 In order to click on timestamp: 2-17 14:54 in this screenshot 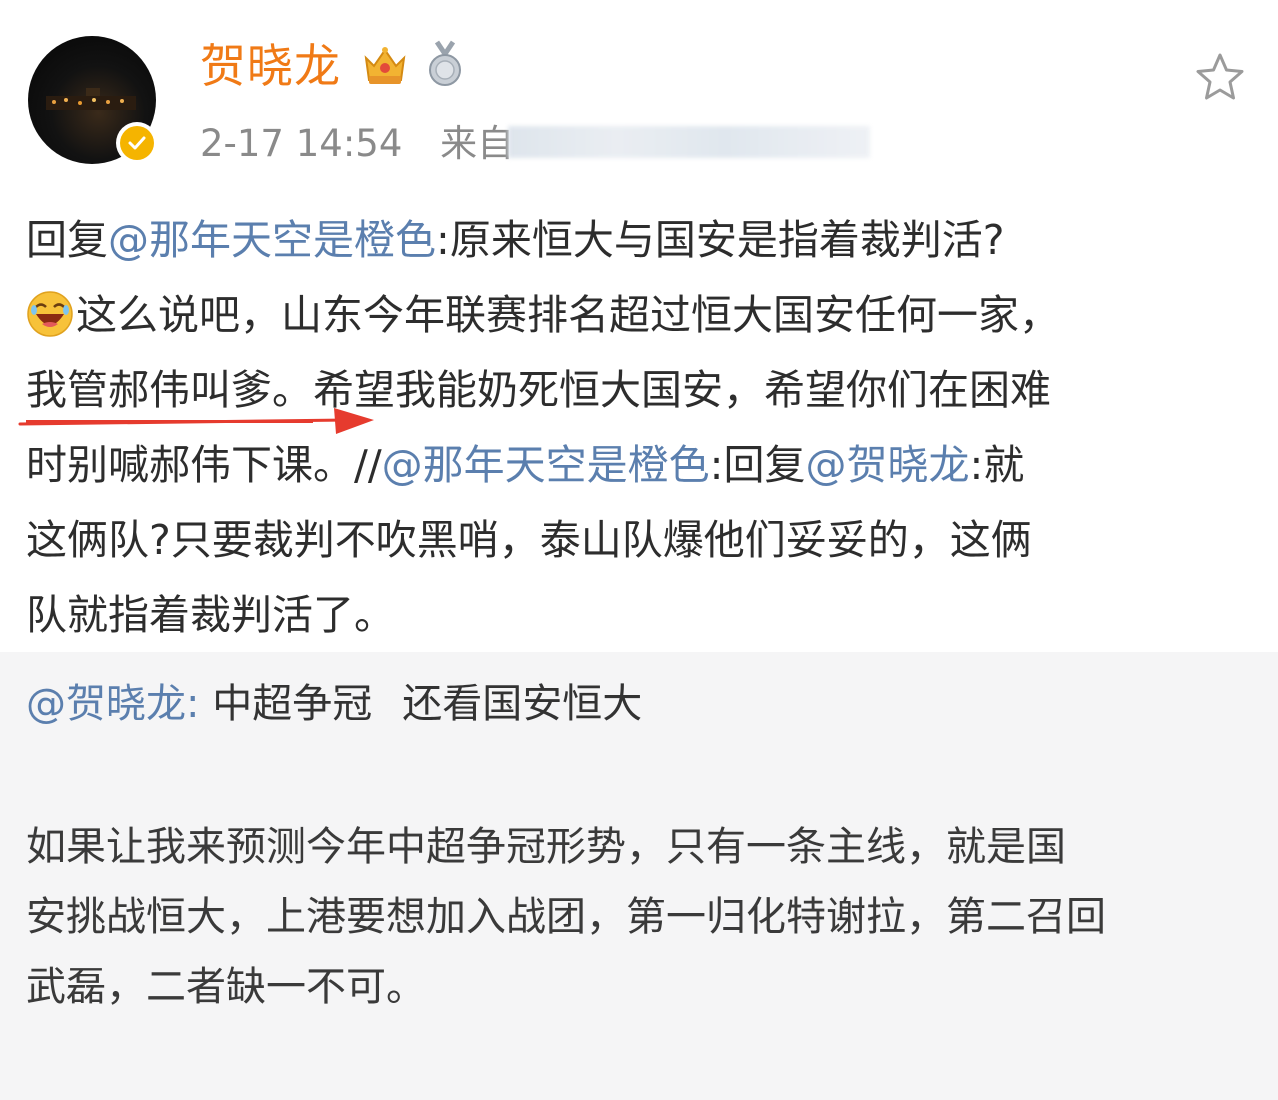, I will do `click(301, 143)`.